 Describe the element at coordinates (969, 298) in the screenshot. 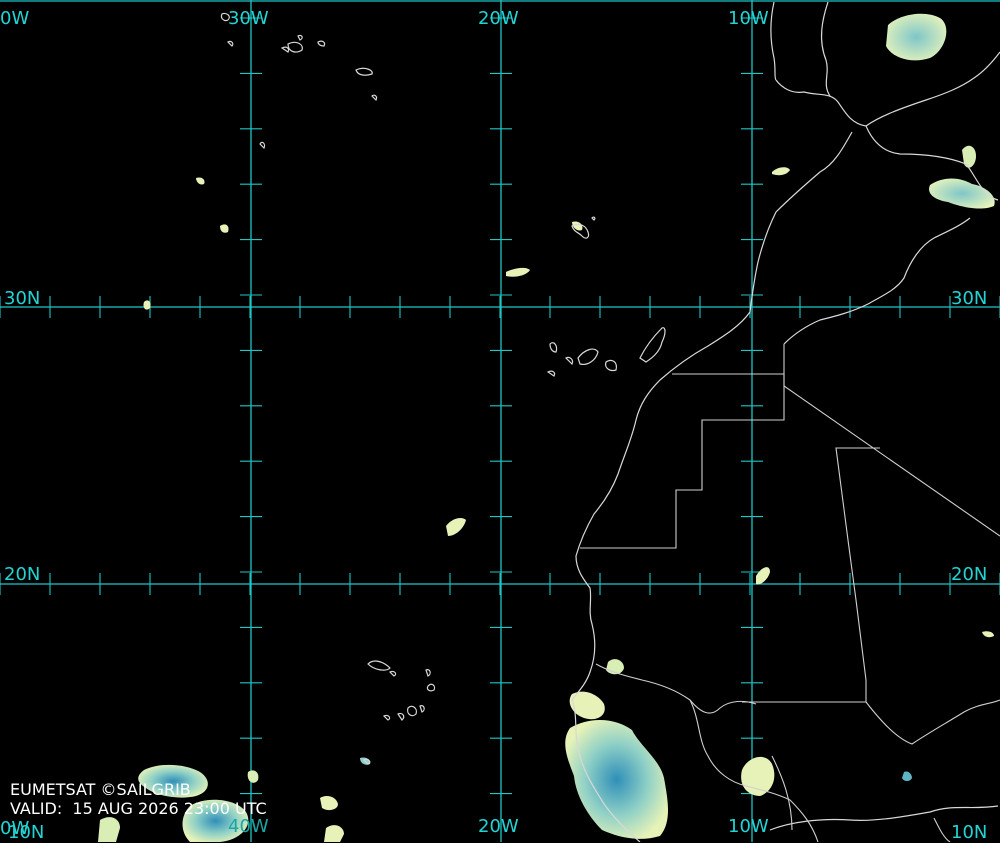

I see `lat-label-right-30n: 30N` at that location.